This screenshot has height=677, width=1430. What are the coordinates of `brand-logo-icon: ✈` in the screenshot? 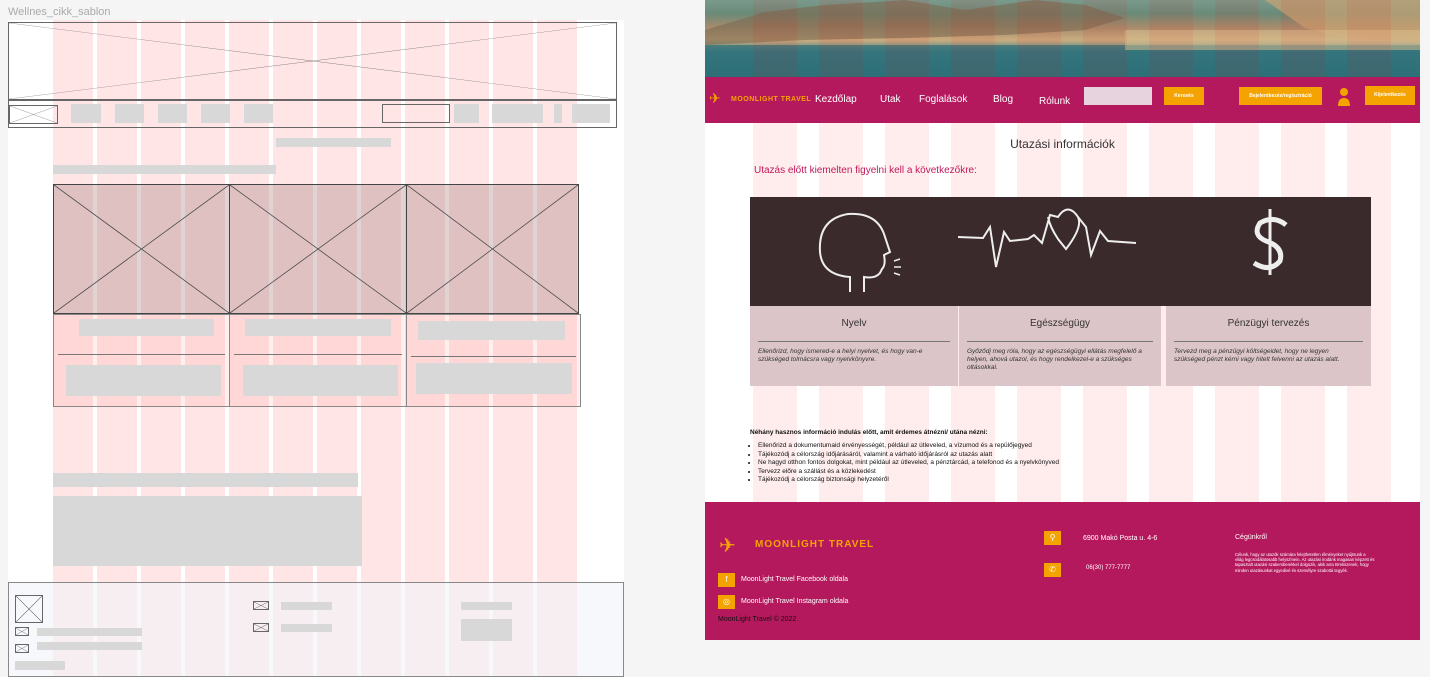 It's located at (715, 98).